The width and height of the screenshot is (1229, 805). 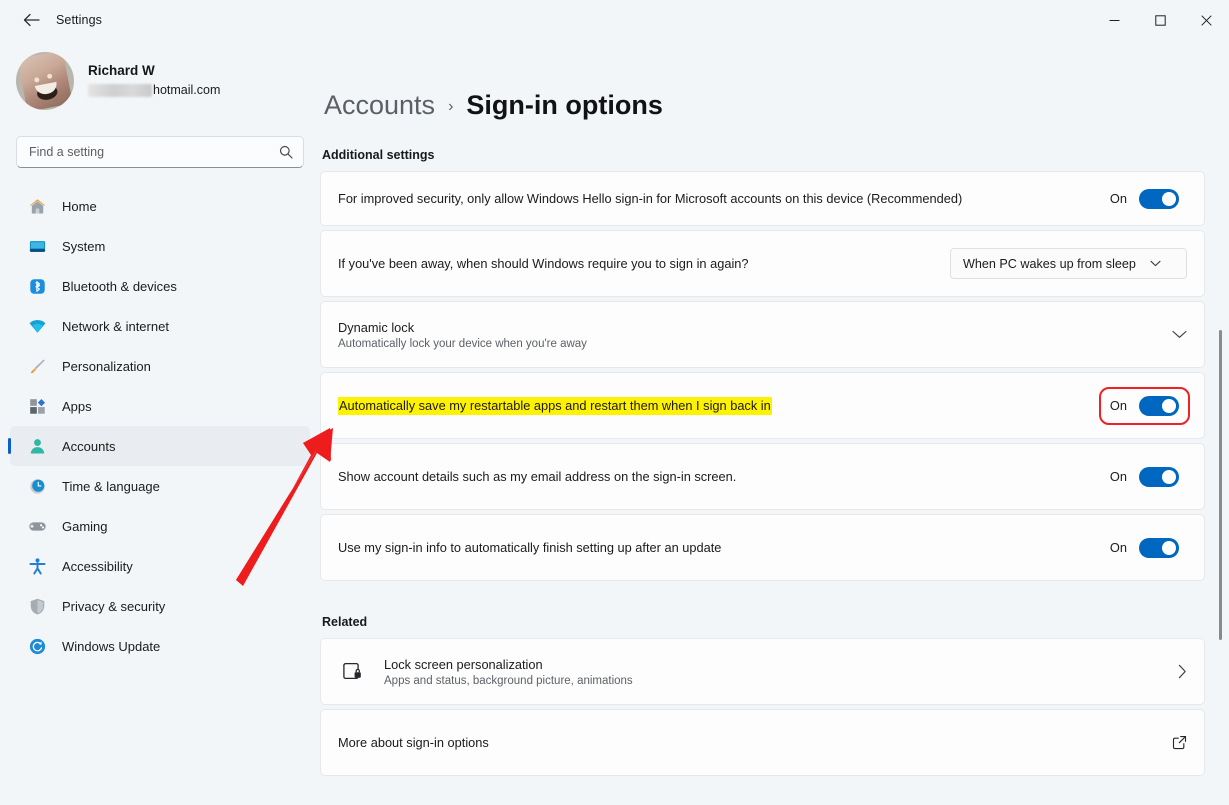 I want to click on maximize-button, so click(x=1160, y=20).